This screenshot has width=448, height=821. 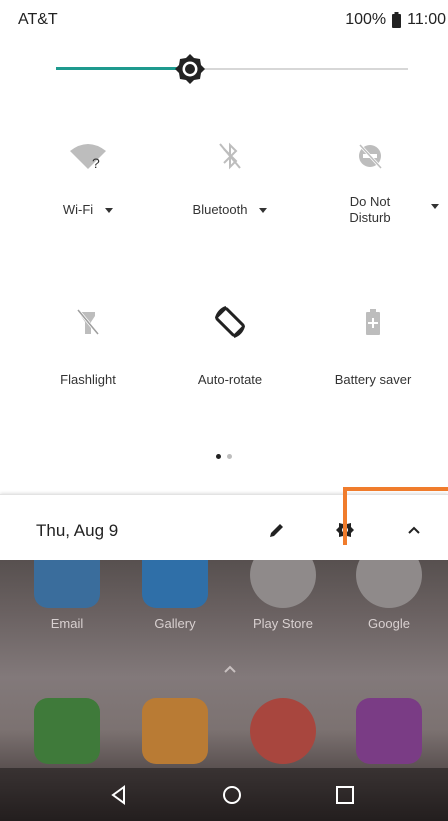 I want to click on battery-icon, so click(x=397, y=20).